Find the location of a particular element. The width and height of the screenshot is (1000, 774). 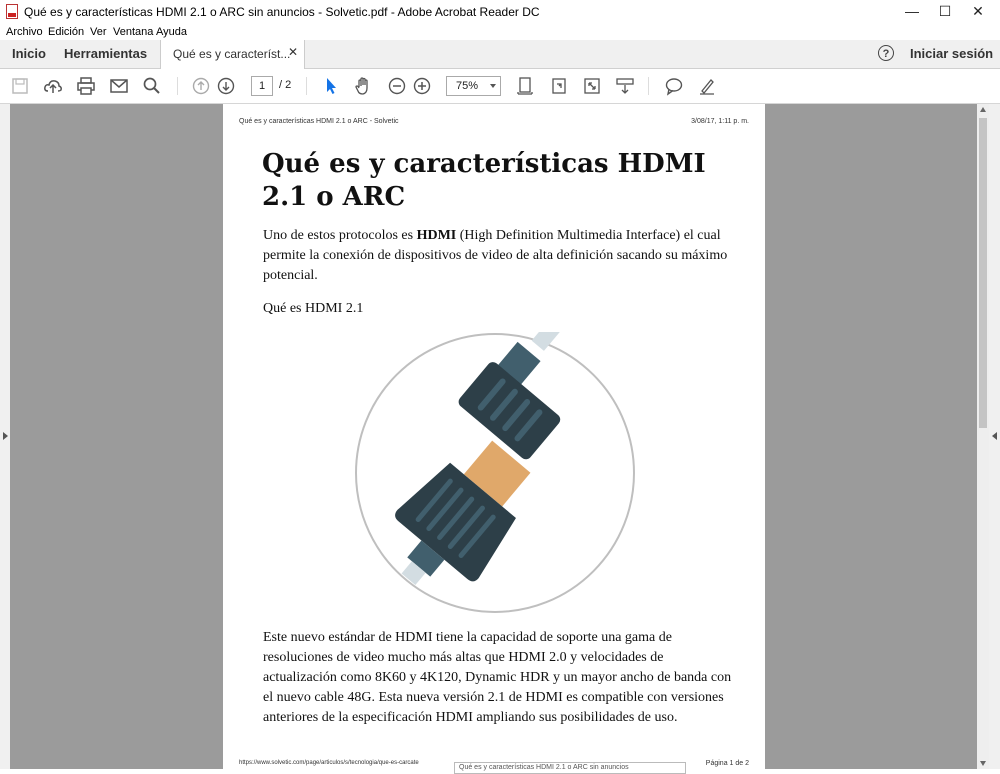

next-page-icon is located at coordinates (226, 86).